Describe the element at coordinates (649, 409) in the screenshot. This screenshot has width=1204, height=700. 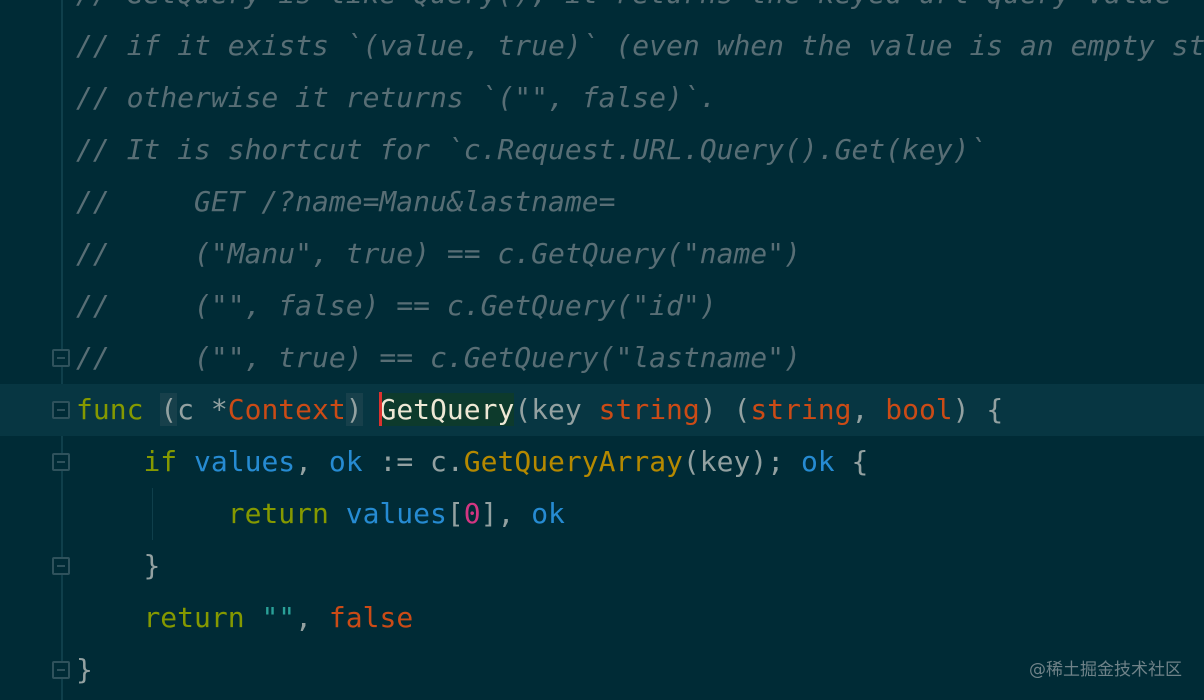
I see `param-type: string` at that location.